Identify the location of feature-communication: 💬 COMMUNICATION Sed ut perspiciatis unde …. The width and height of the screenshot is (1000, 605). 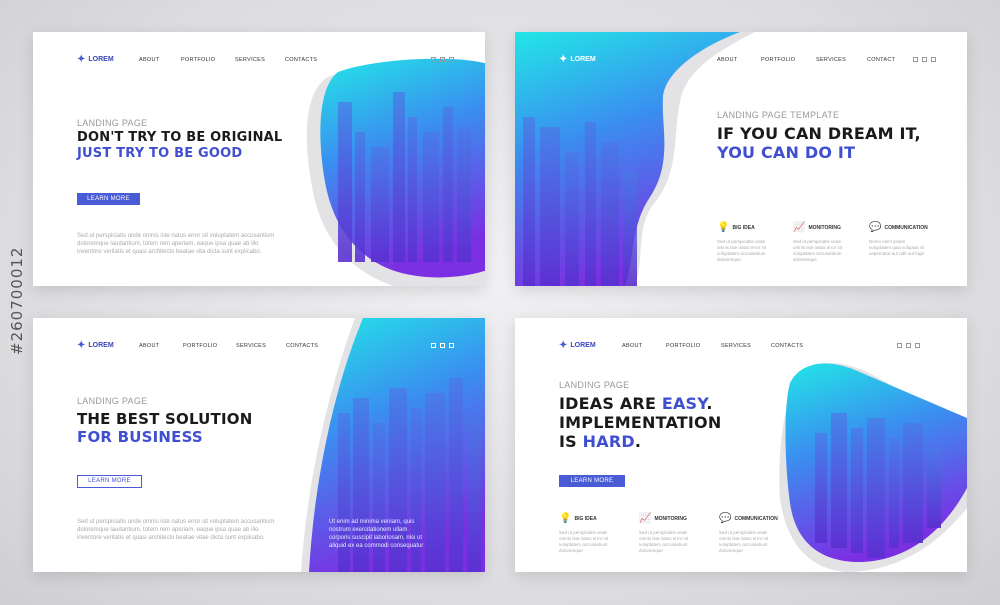
(748, 532).